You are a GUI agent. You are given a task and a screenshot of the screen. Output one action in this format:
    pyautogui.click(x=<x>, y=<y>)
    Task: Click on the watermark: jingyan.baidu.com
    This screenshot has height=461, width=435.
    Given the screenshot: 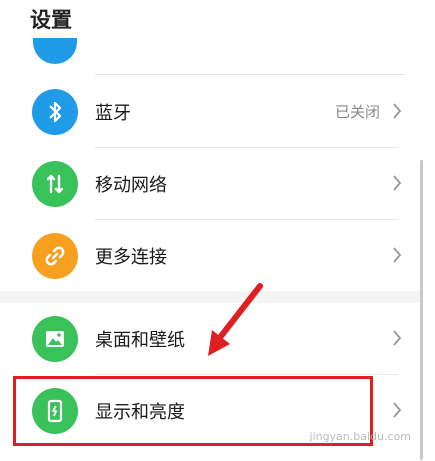 What is the action you would take?
    pyautogui.click(x=360, y=436)
    